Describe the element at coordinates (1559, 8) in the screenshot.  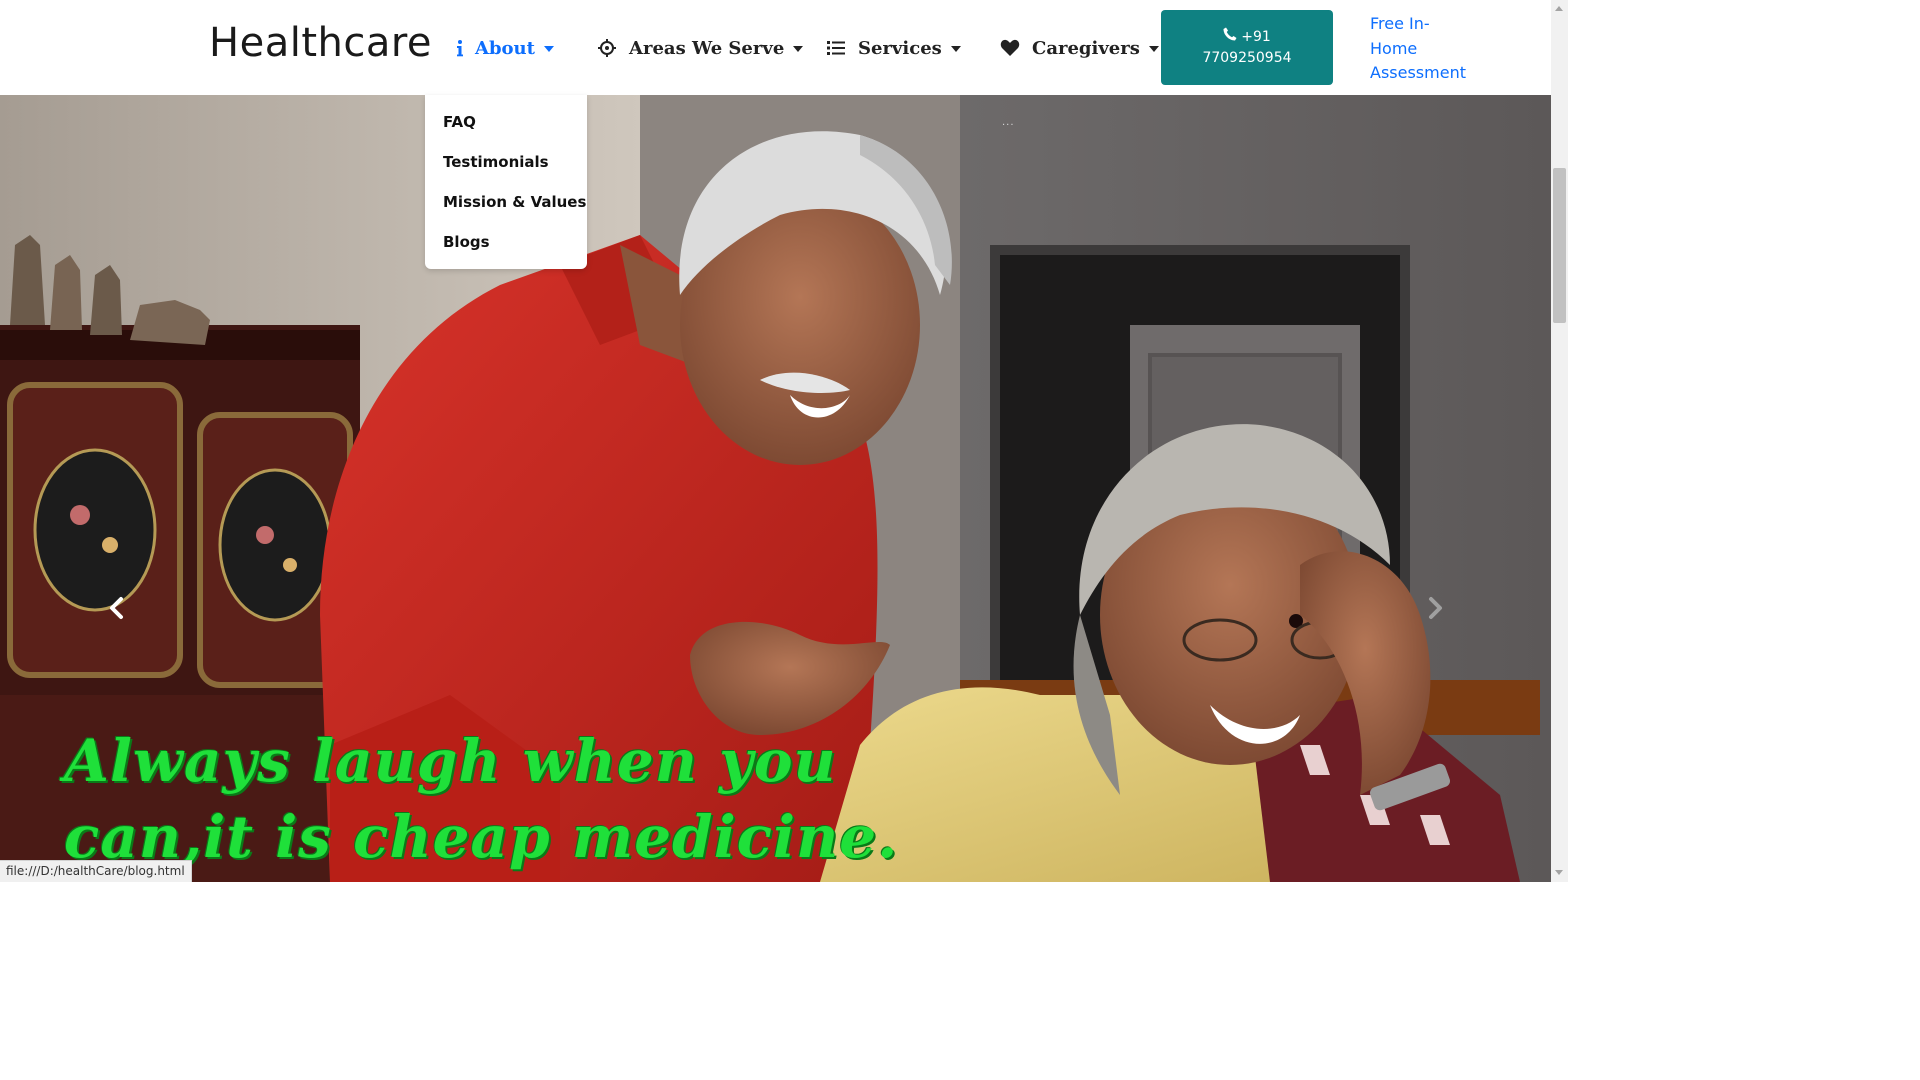
I see `scroll-up-arrow-icon` at that location.